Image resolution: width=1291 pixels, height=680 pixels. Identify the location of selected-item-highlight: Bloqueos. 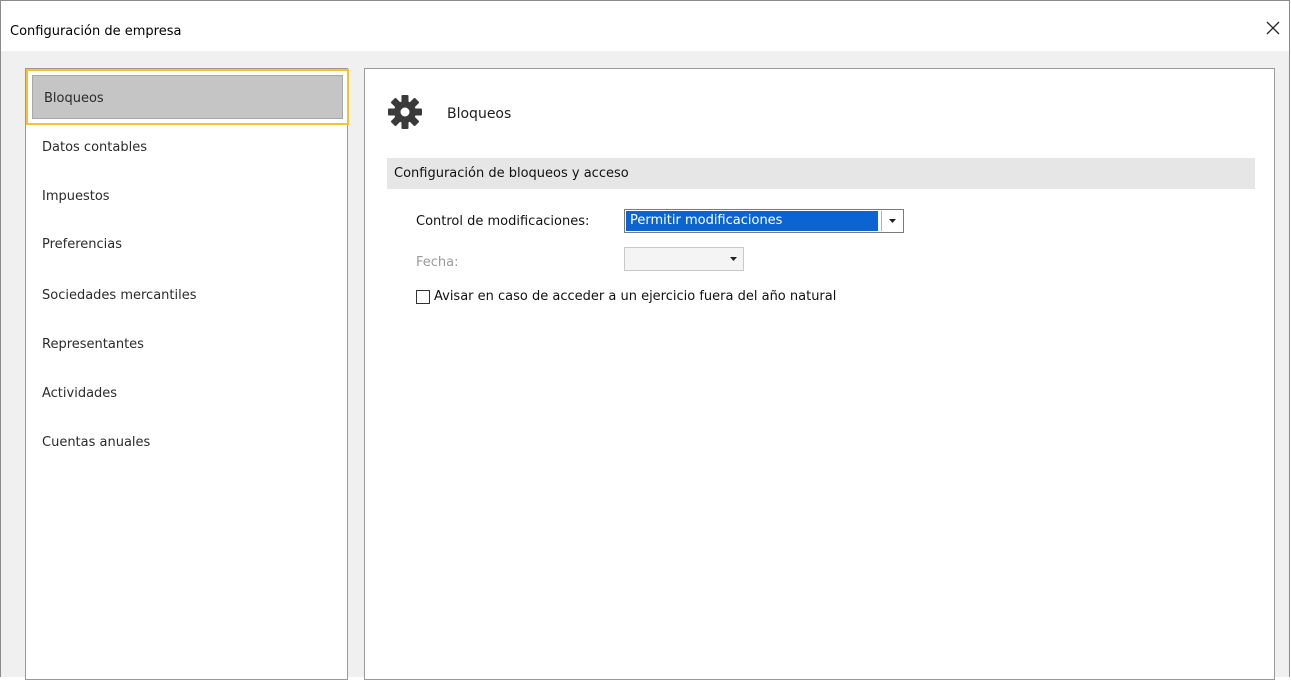
(187, 97).